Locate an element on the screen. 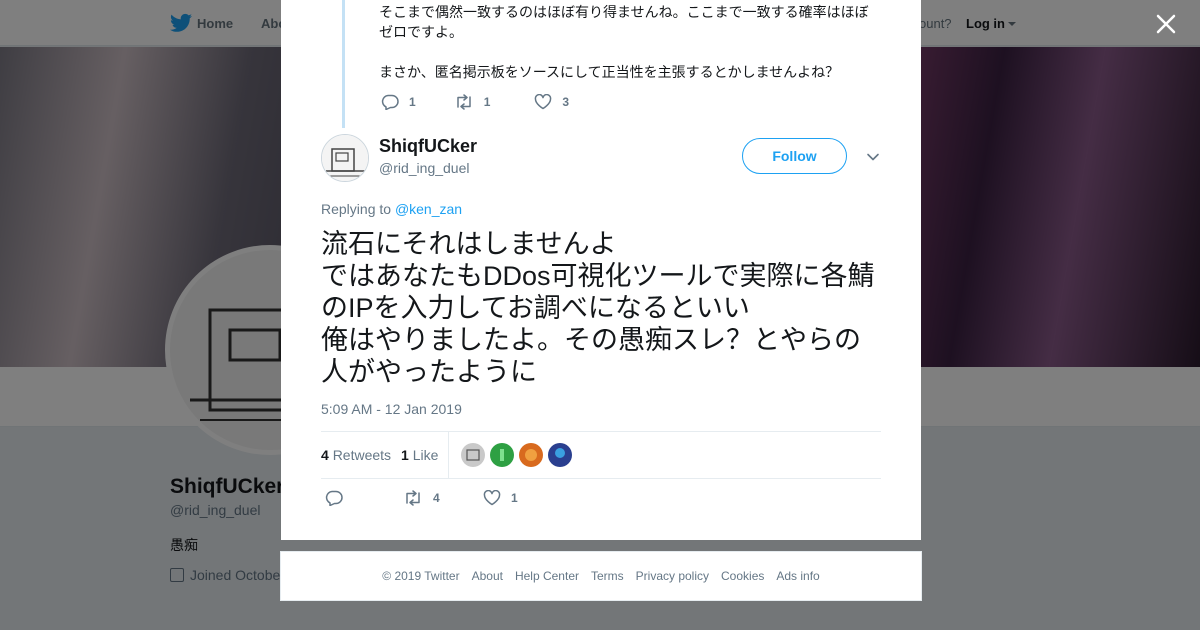 This screenshot has height=630, width=1200. follow-button: Follow is located at coordinates (794, 156).